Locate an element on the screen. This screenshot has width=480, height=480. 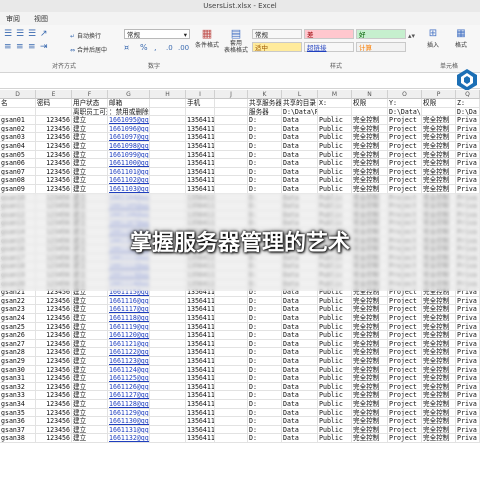
align-left-icon: ≡ is located at coordinates (8, 47).